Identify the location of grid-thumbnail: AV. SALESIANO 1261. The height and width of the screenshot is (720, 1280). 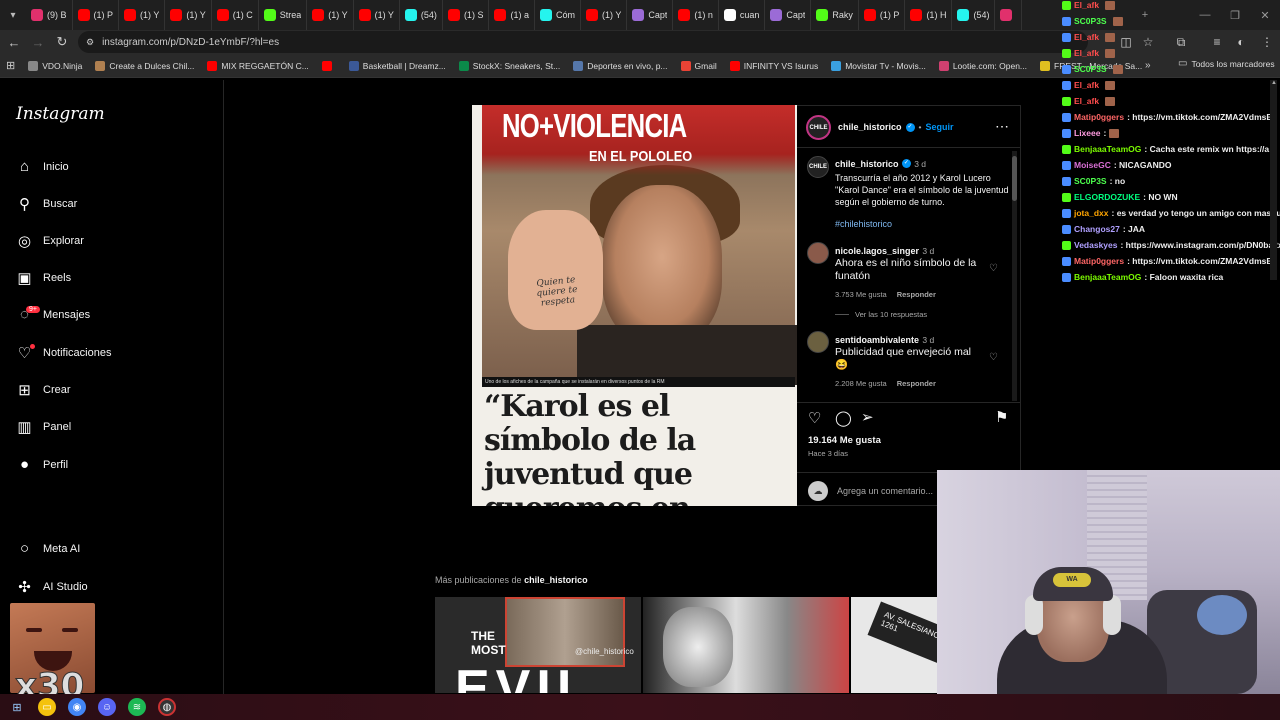
(894, 645).